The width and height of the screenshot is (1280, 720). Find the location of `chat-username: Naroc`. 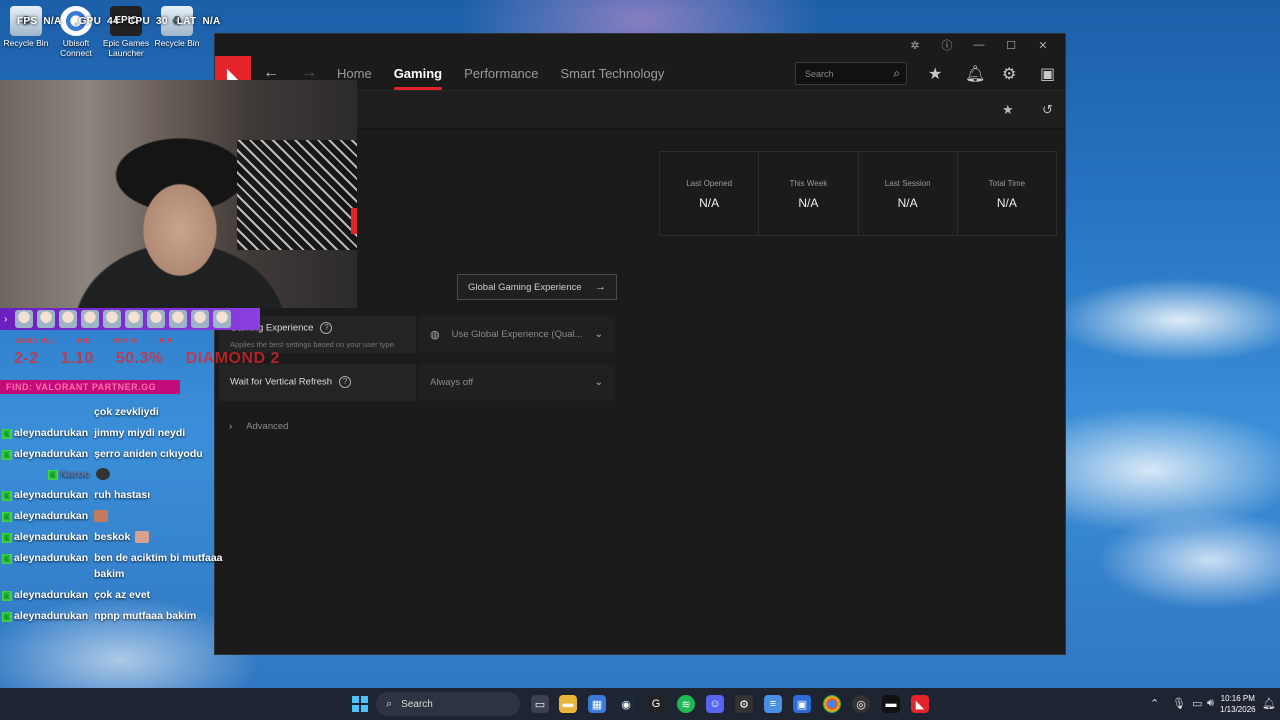

chat-username: Naroc is located at coordinates (75, 474).